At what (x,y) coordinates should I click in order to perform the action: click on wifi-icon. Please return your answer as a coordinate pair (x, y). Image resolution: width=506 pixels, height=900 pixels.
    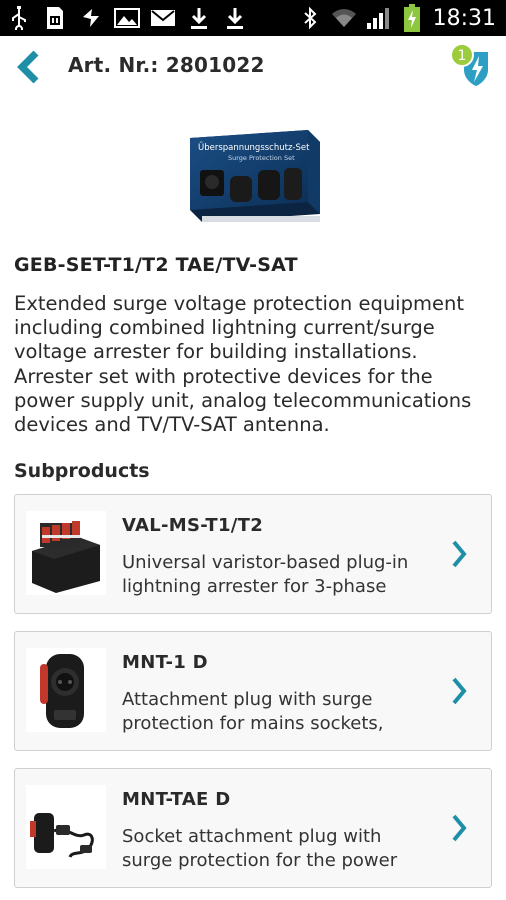
    Looking at the image, I should click on (344, 18).